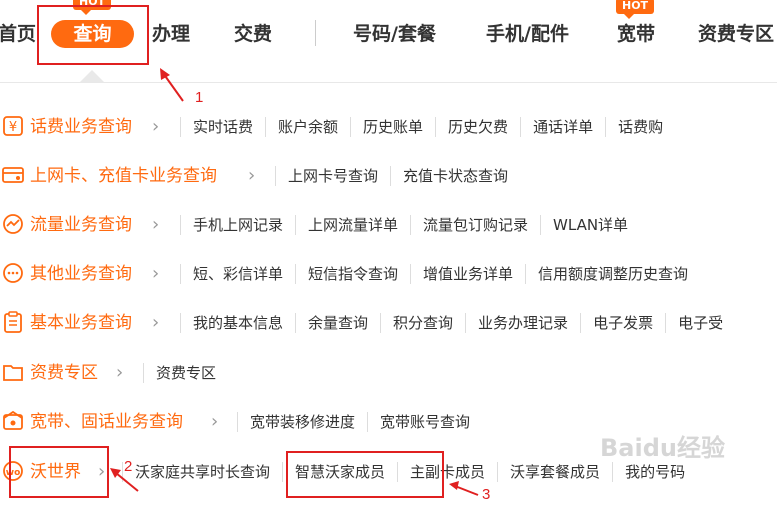  I want to click on annotation-label-1: 1, so click(199, 97).